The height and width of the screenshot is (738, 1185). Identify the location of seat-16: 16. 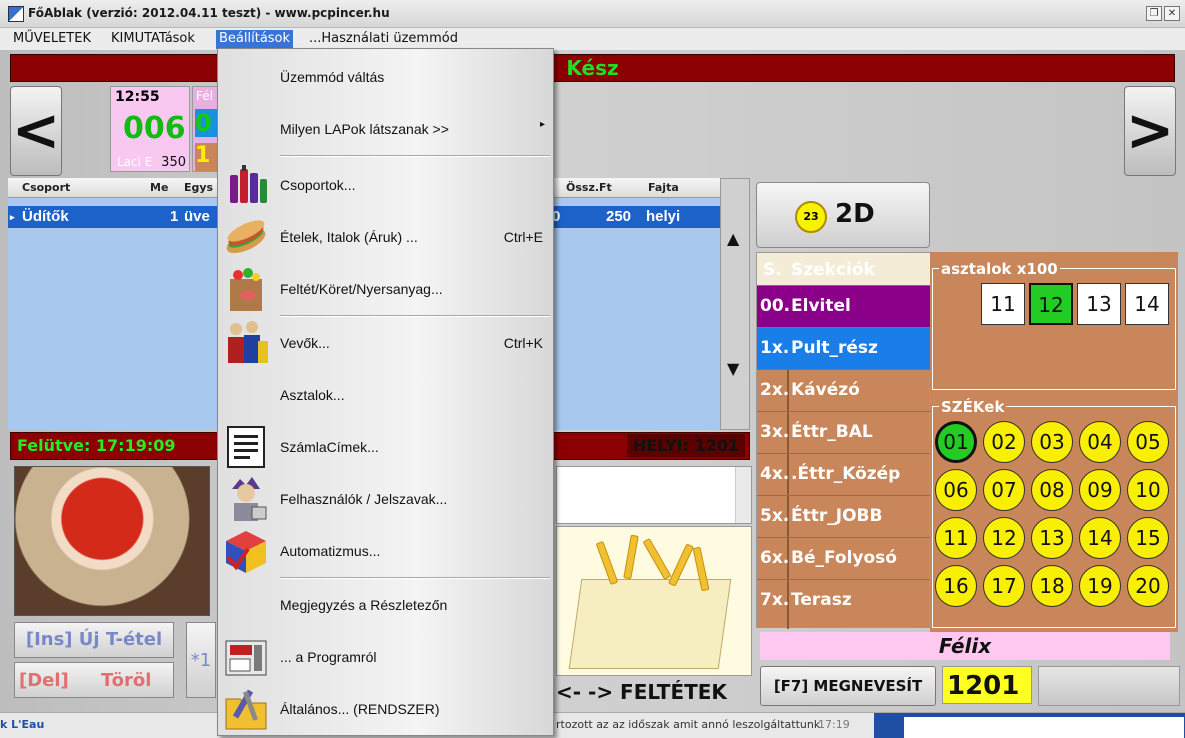
(956, 586).